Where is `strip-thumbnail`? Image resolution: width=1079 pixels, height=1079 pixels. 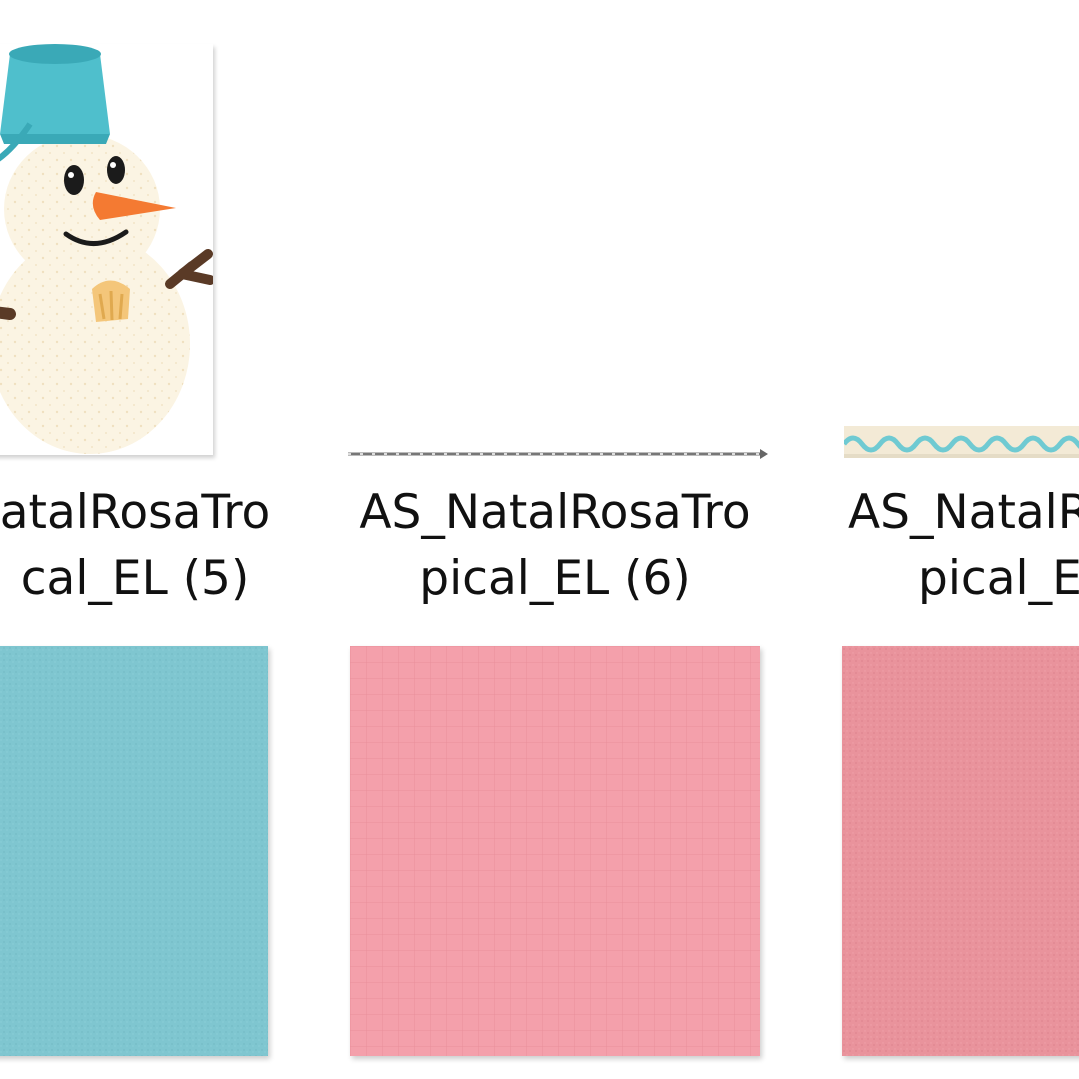 strip-thumbnail is located at coordinates (558, 453).